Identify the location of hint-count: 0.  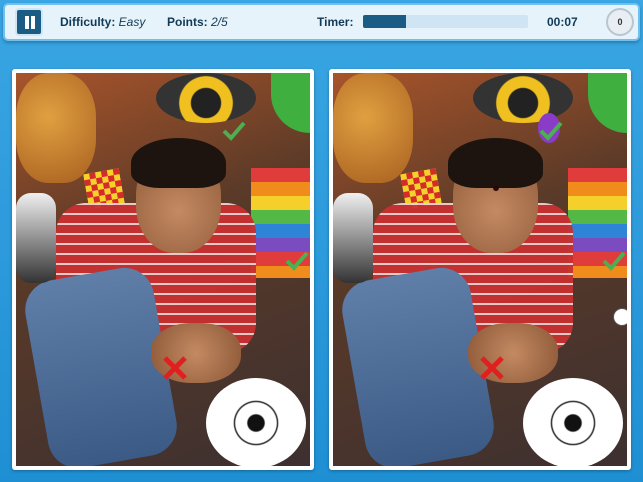
(620, 22).